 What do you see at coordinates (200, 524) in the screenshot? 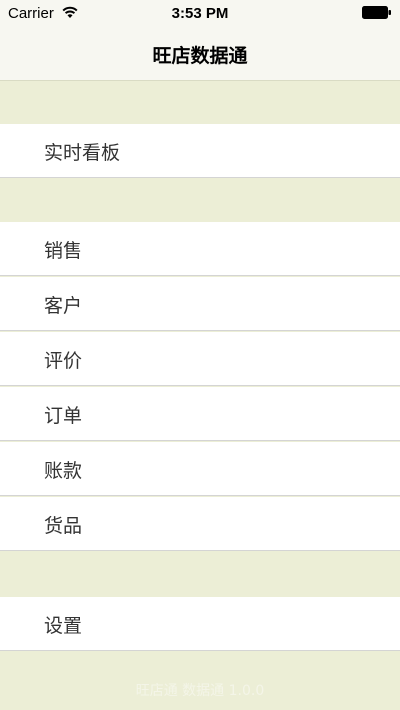
I see `list-item-goods: 货品` at bounding box center [200, 524].